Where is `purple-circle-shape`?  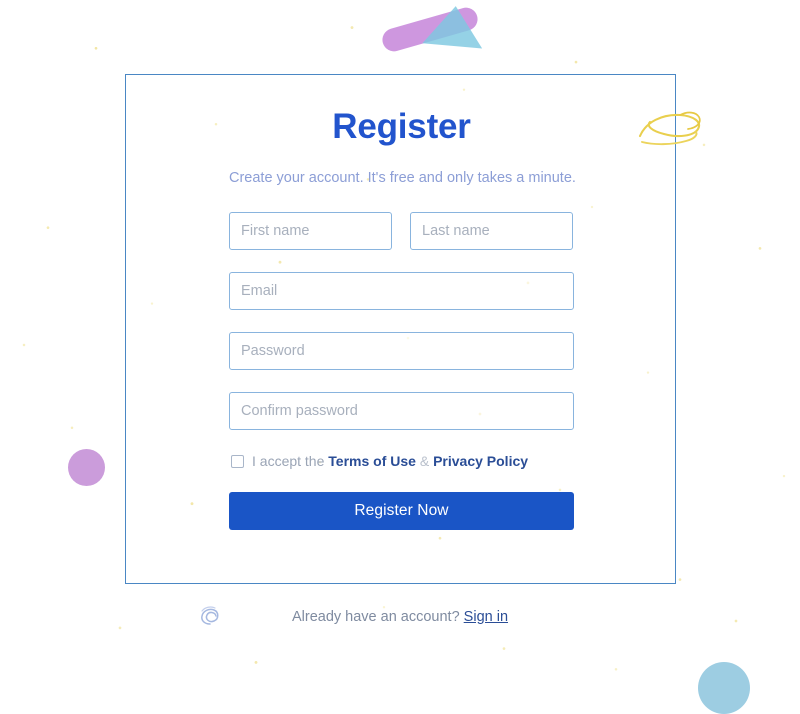
purple-circle-shape is located at coordinates (86, 467).